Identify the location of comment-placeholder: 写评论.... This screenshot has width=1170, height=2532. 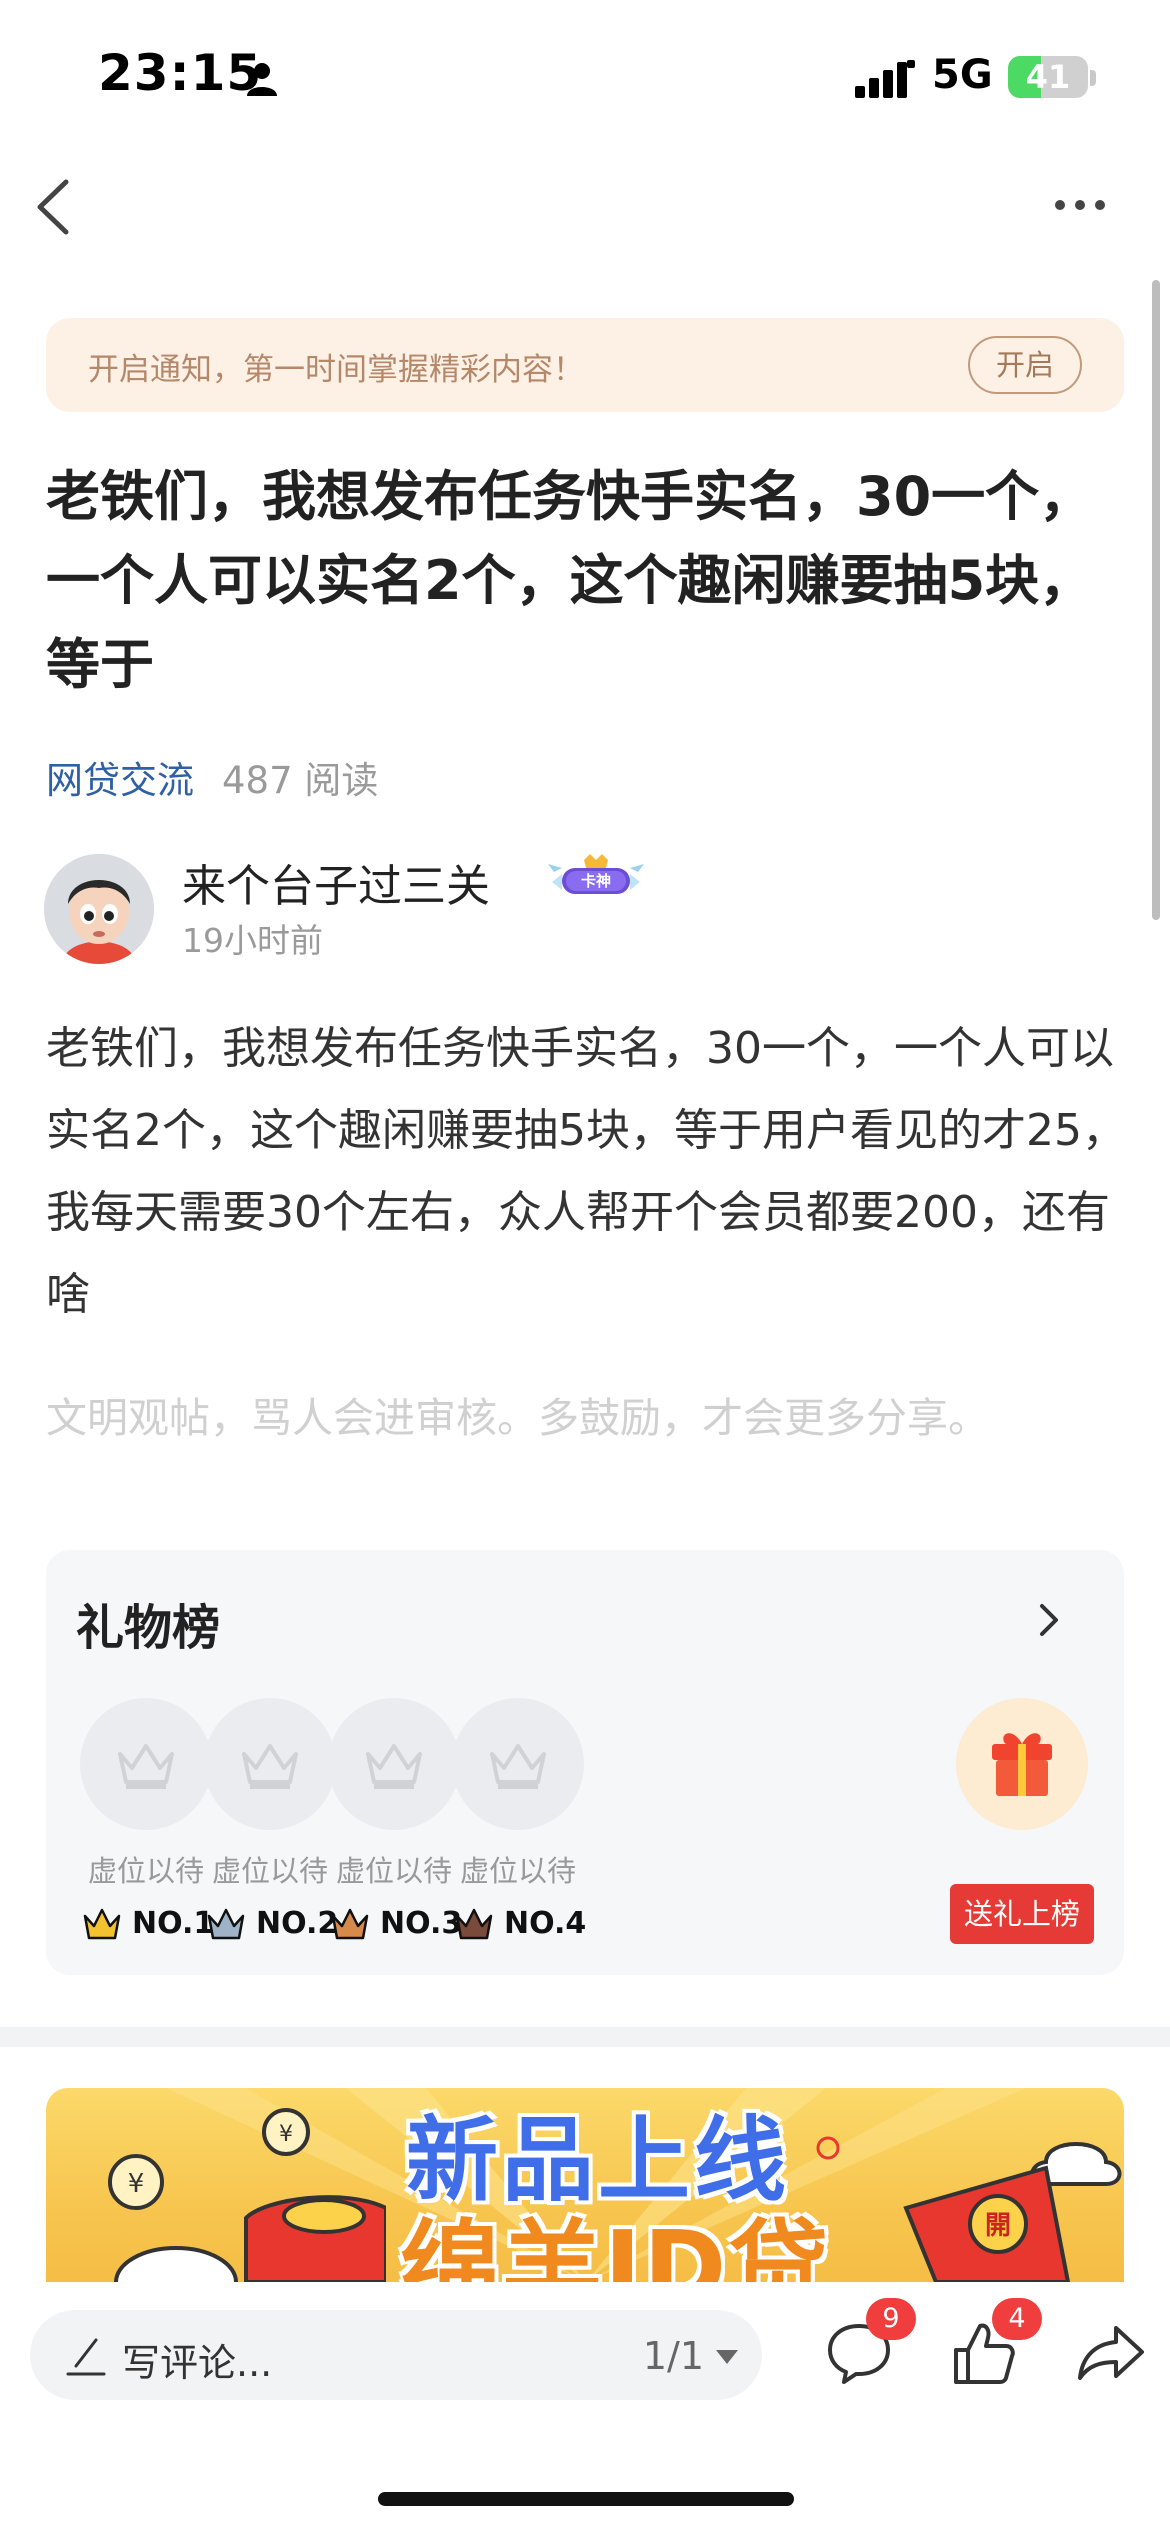
(197, 2363).